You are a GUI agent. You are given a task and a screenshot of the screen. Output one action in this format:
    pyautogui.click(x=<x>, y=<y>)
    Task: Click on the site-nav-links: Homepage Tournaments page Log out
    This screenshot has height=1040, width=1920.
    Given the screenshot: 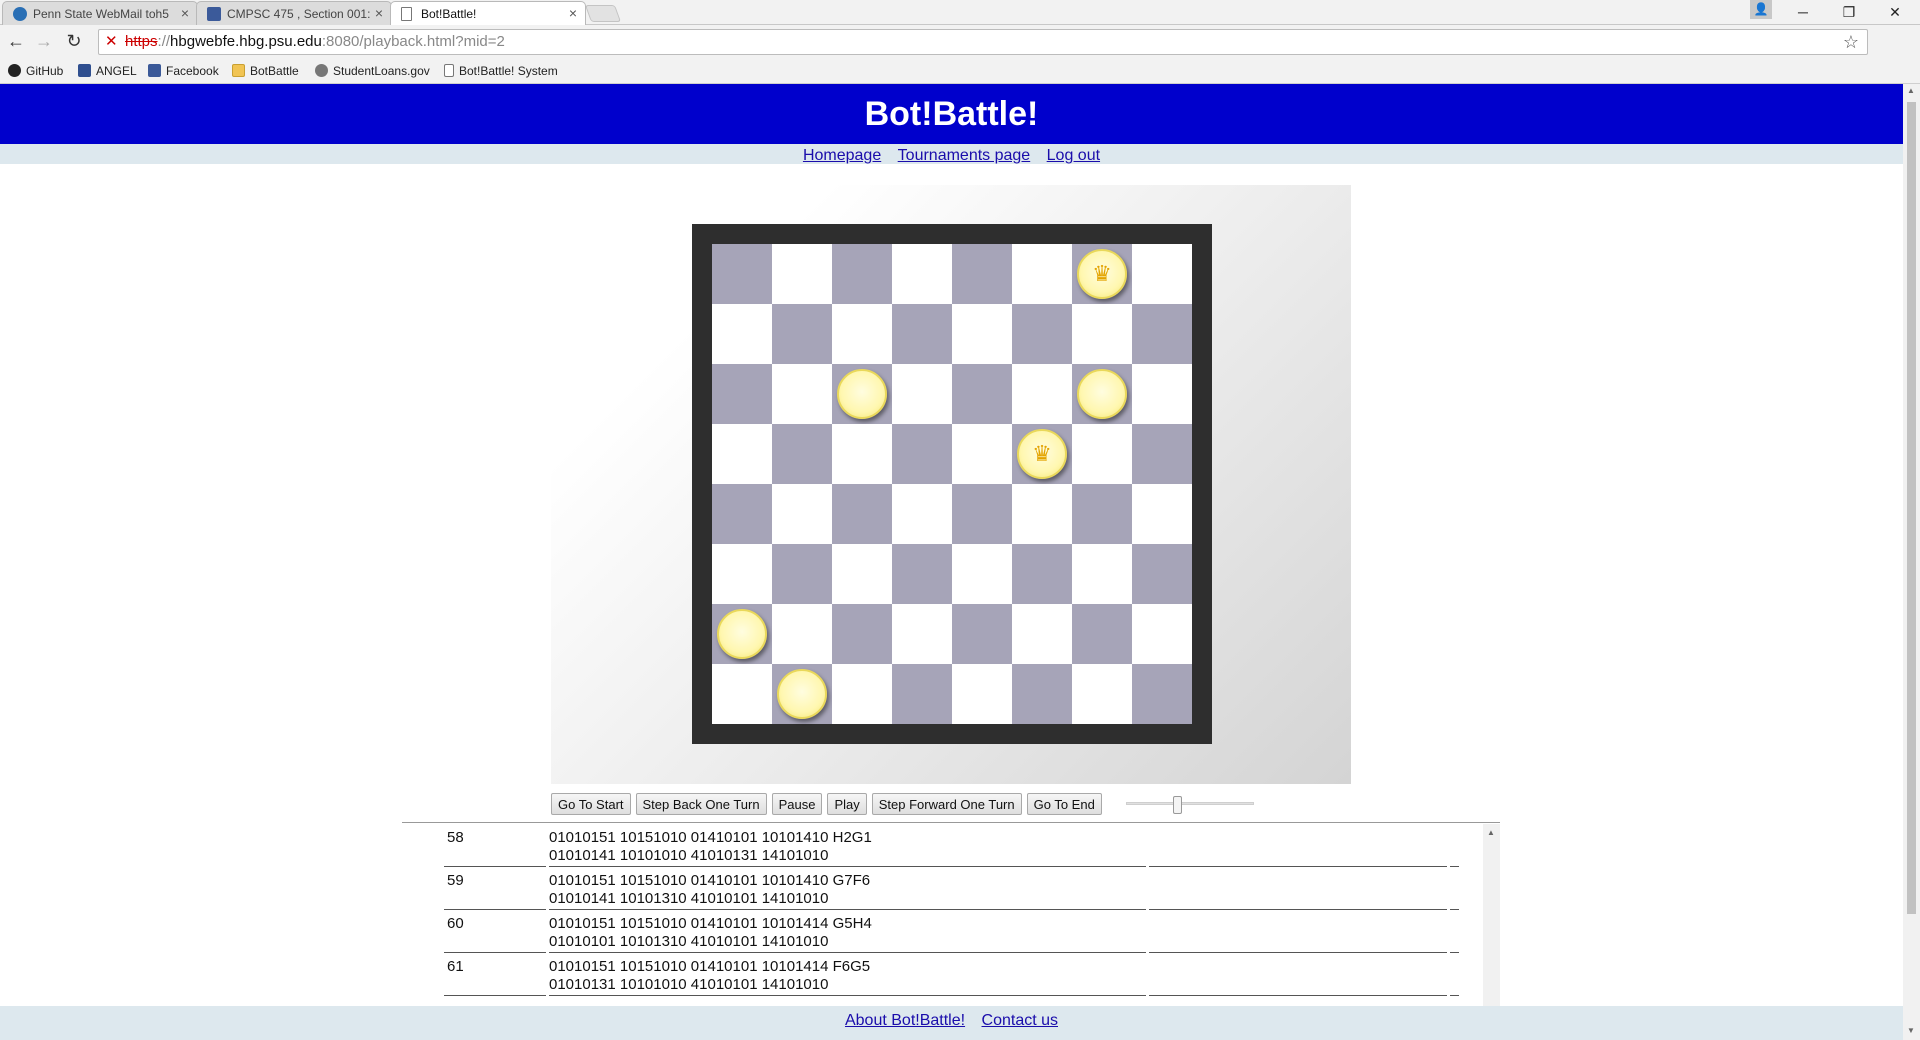 What is the action you would take?
    pyautogui.click(x=951, y=156)
    